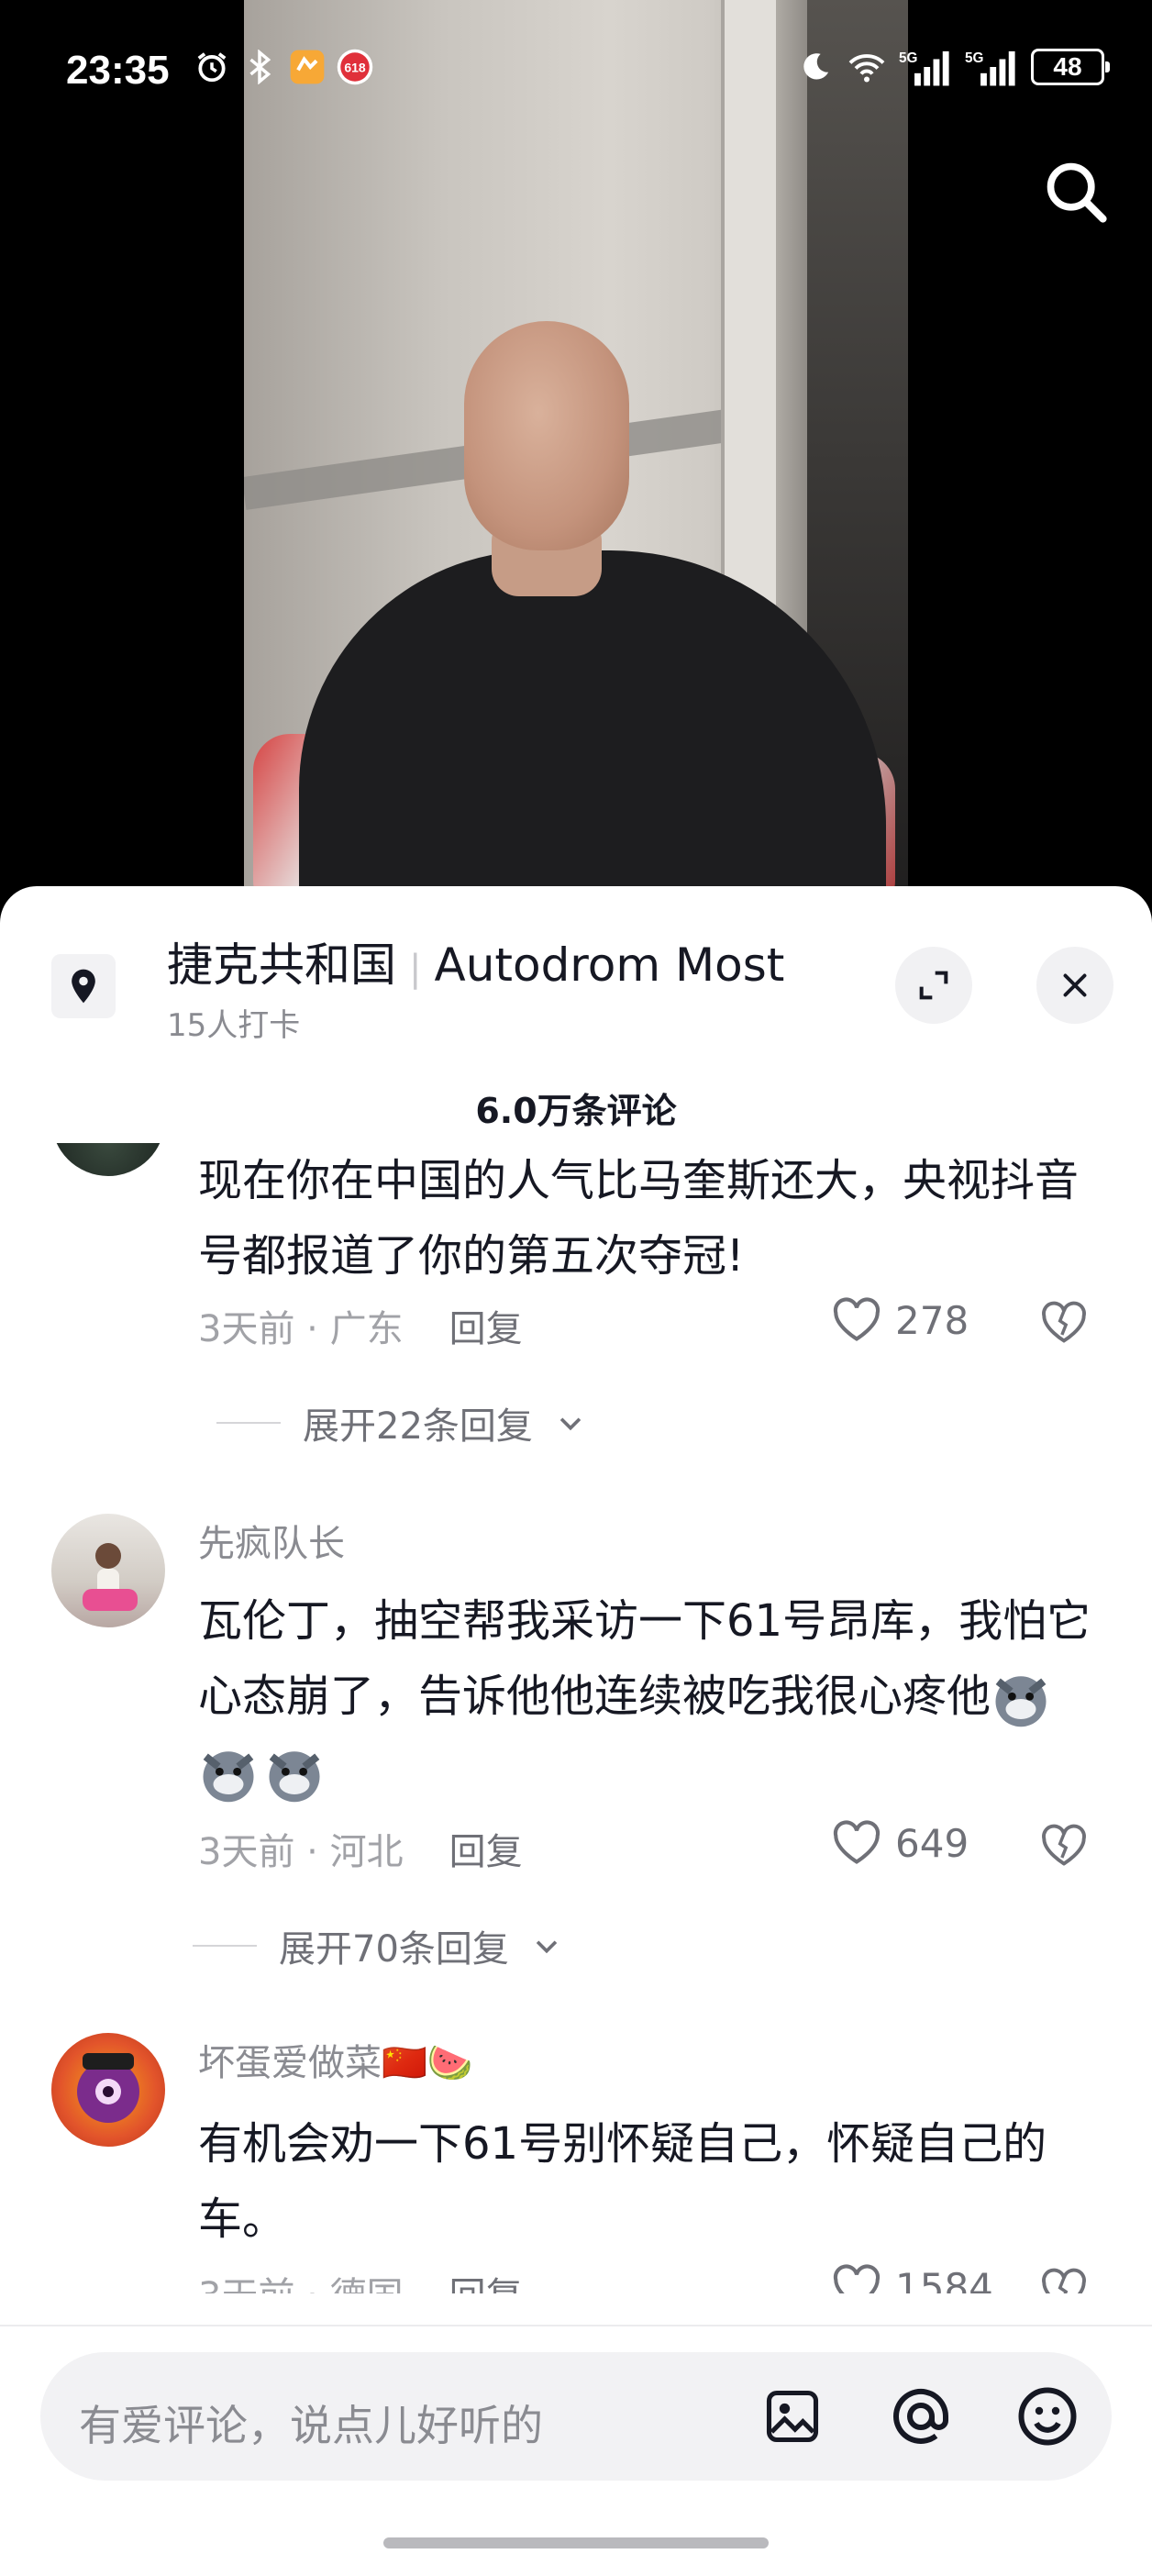 This screenshot has height=2576, width=1152. I want to click on status-time: 23:35, so click(118, 70).